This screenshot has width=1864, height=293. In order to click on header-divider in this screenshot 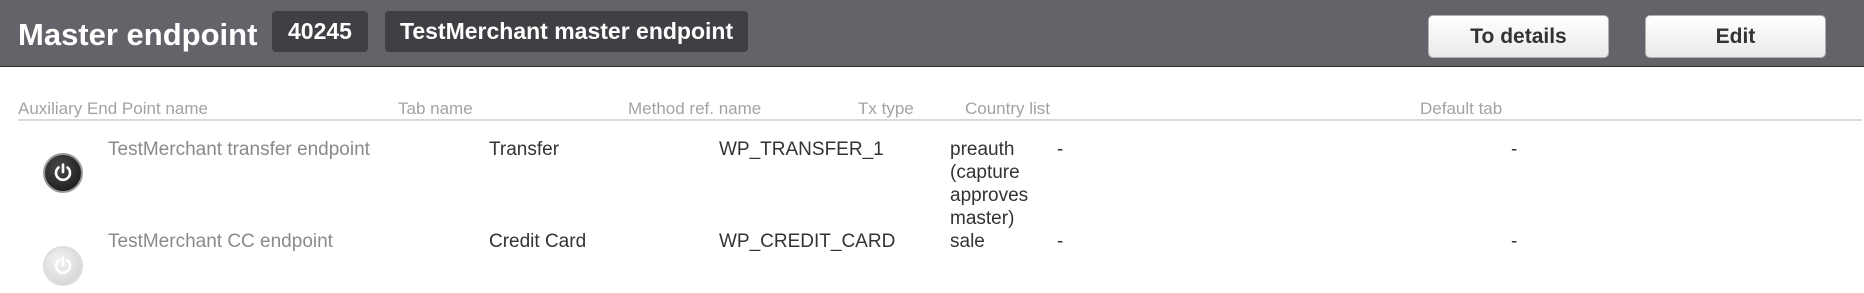, I will do `click(940, 120)`.